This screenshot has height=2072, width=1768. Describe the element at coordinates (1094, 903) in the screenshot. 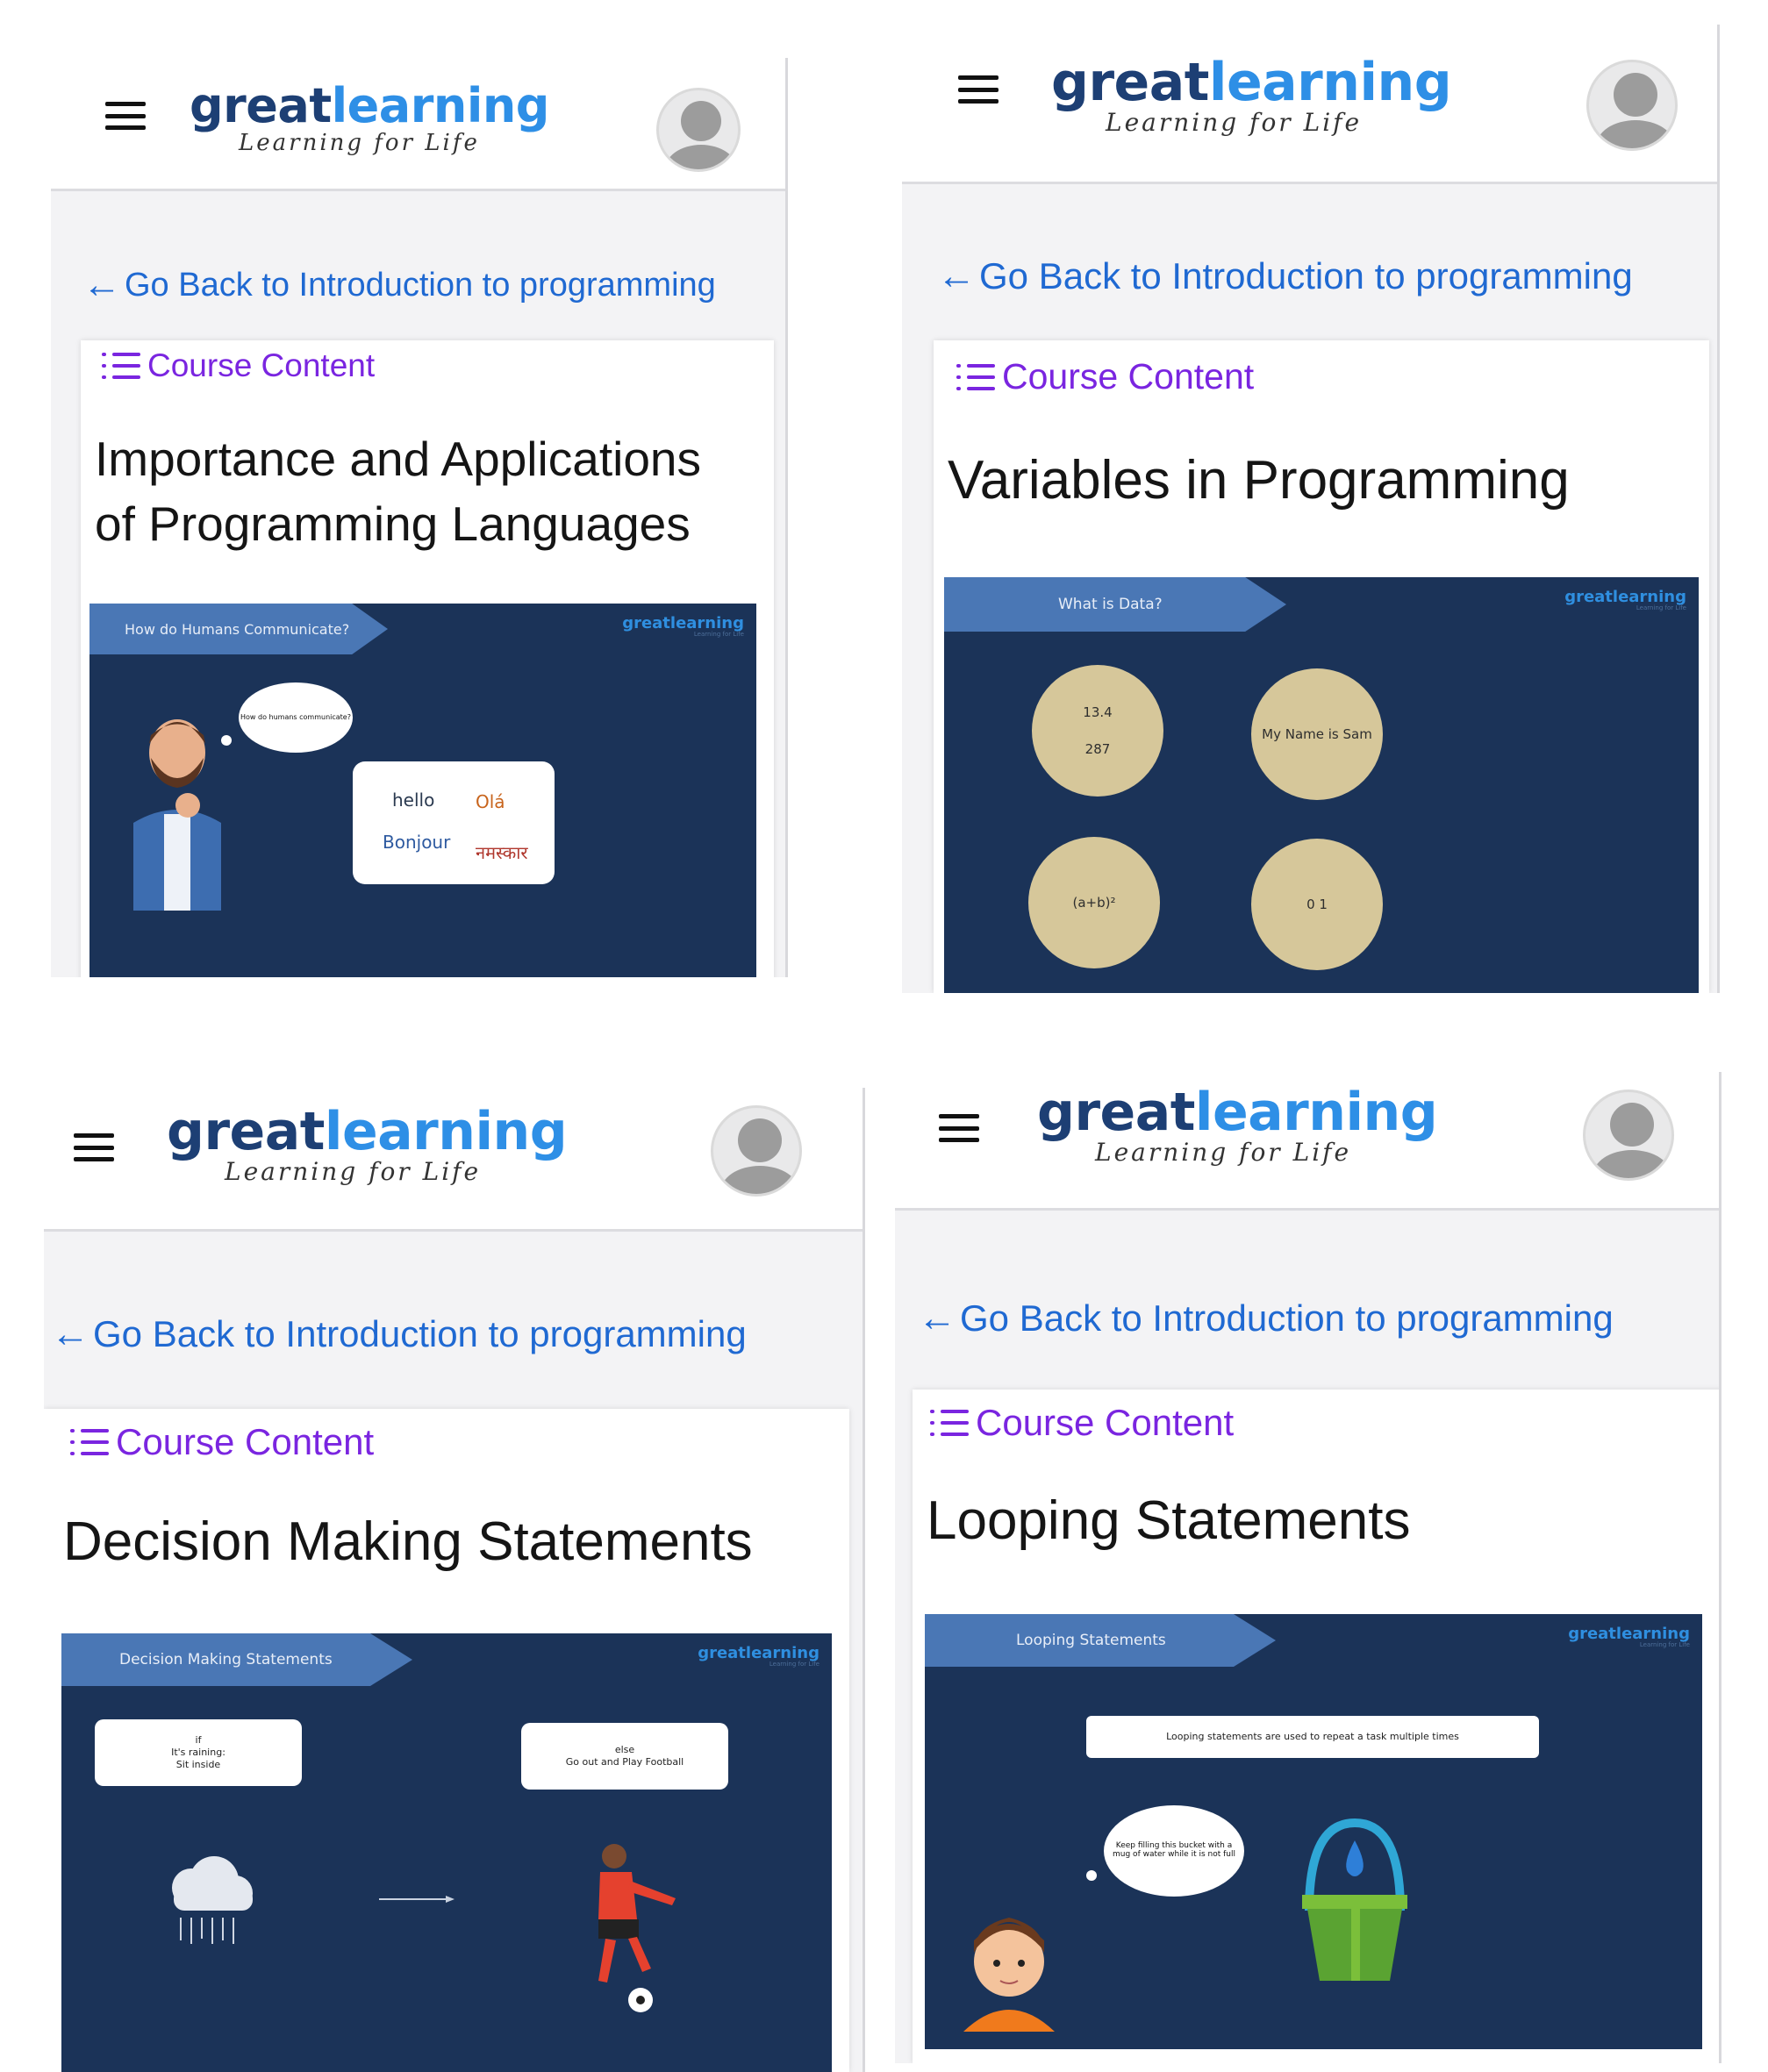

I see `data-circle-expression: (a+b)²` at that location.